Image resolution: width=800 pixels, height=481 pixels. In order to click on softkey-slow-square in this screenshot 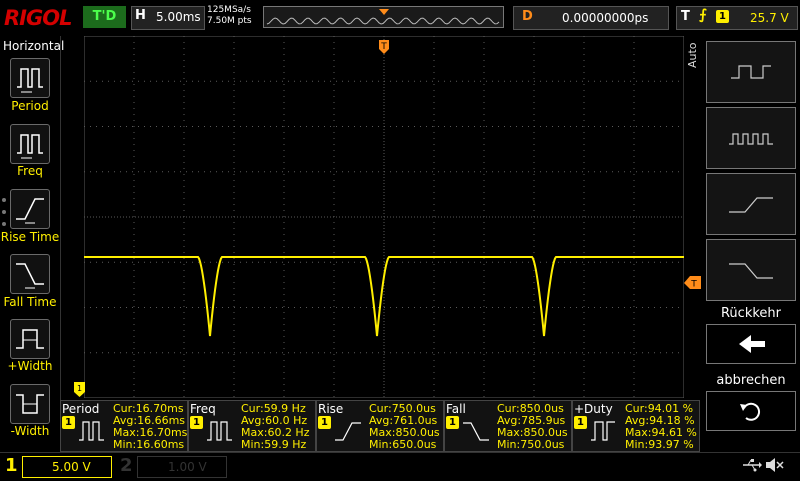, I will do `click(751, 72)`.